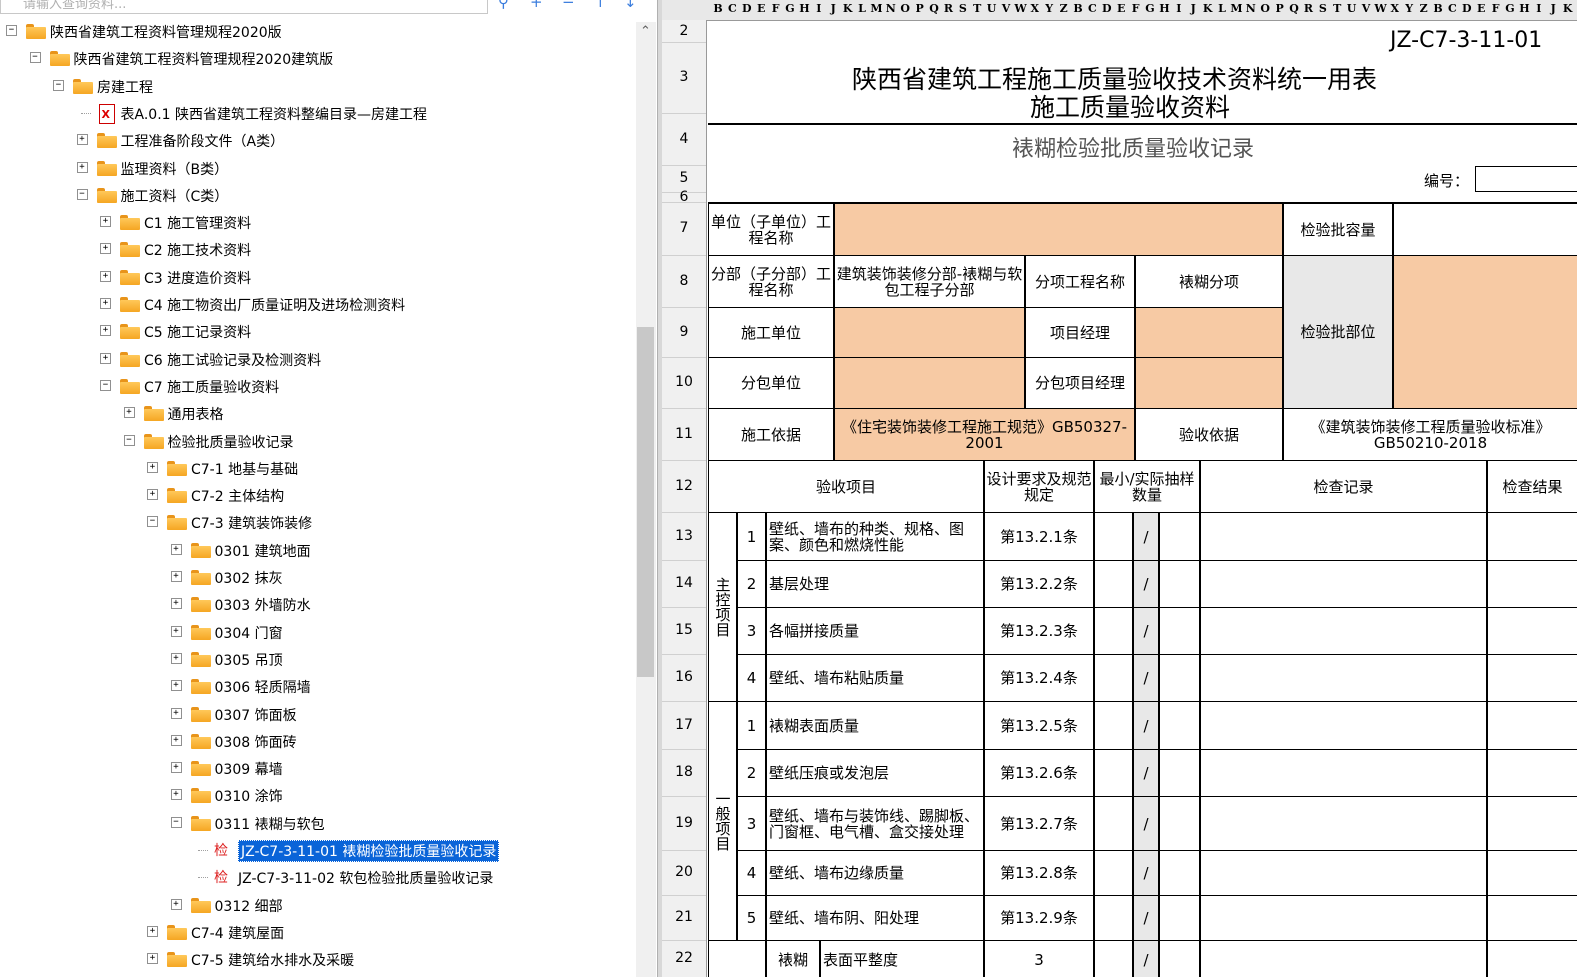 The image size is (1577, 977). What do you see at coordinates (237, 933) in the screenshot?
I see `tree-node-label: C7-4 建筑屋面` at bounding box center [237, 933].